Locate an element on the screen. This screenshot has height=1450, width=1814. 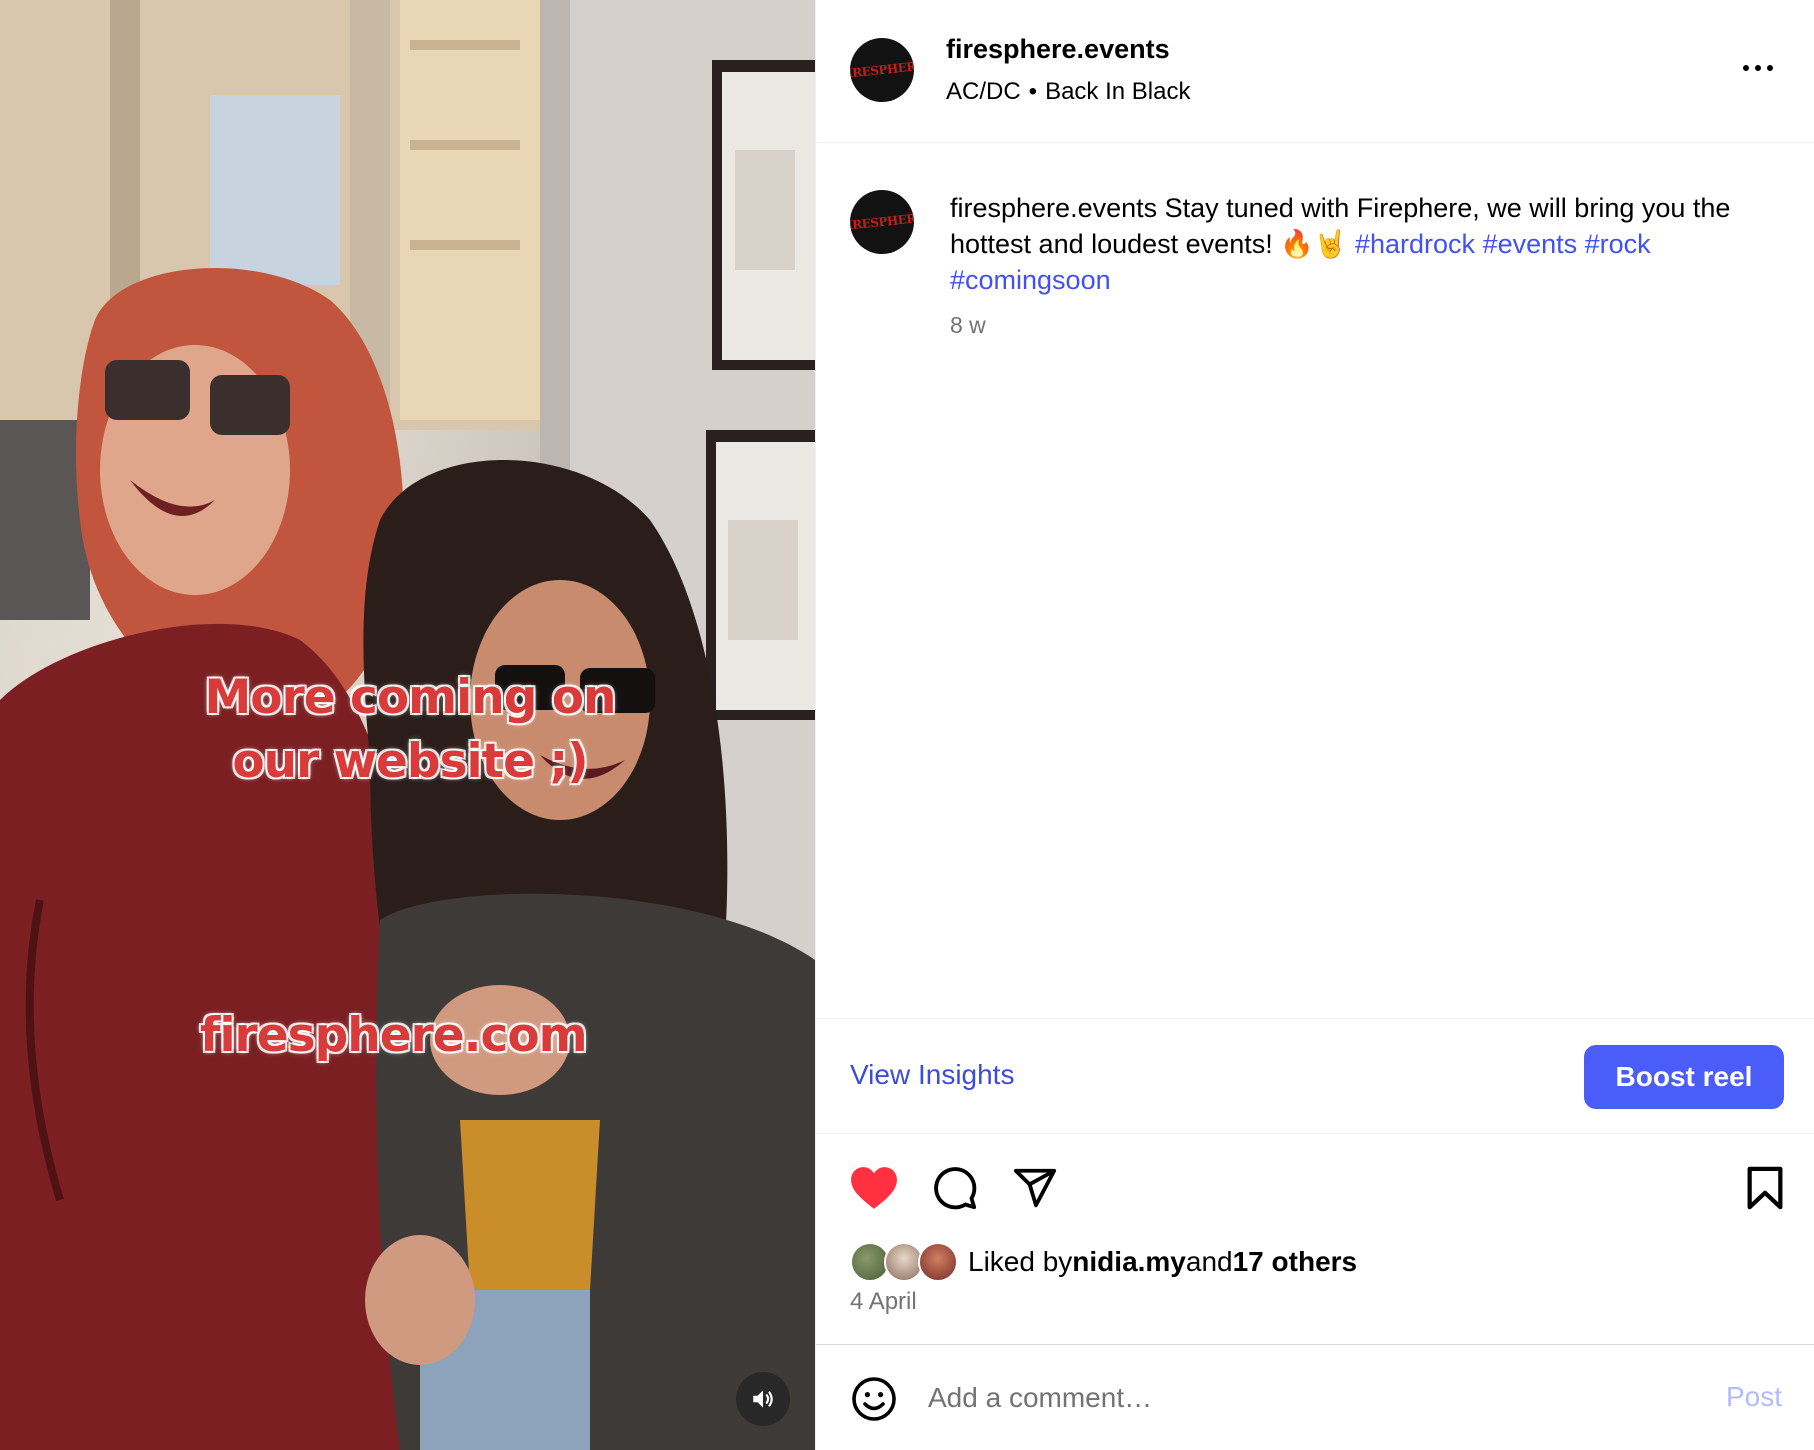
insights-bar: View Insights Boost reel is located at coordinates (1315, 1076).